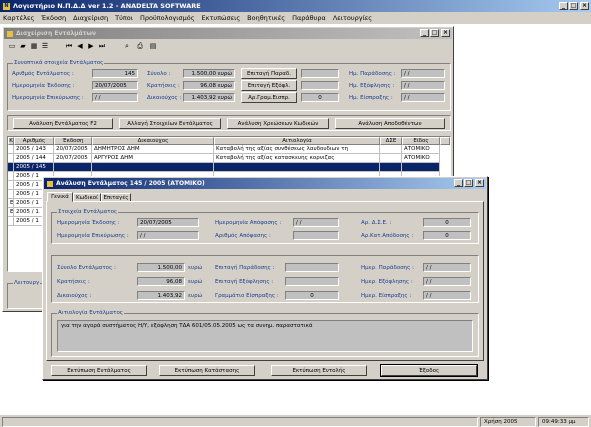  What do you see at coordinates (153, 149) in the screenshot?
I see `table-cell-who: ΔΗΜΗΤΡΟΣ ΔΗΜ` at bounding box center [153, 149].